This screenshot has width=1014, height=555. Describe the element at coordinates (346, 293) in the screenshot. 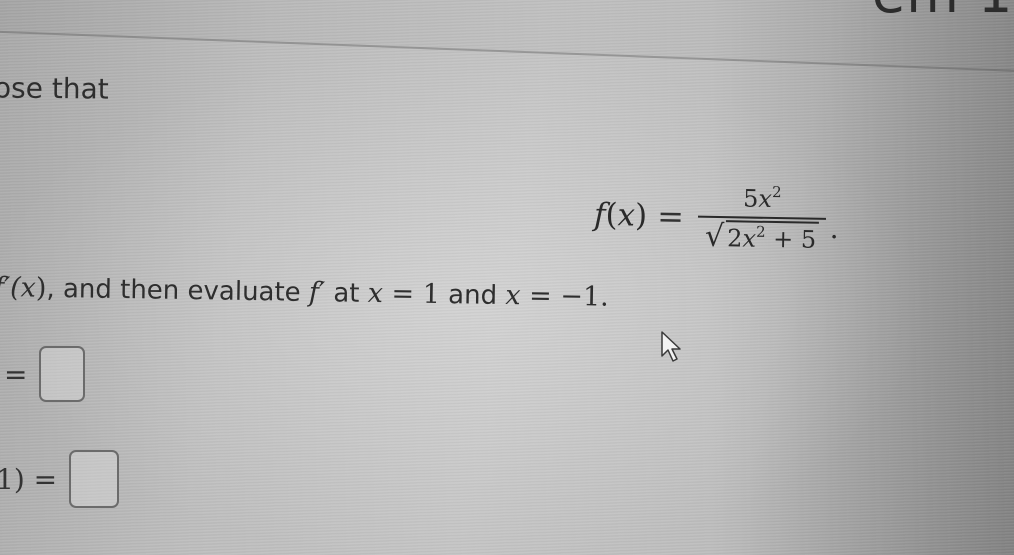

I see `instruction-segment-at: at` at that location.